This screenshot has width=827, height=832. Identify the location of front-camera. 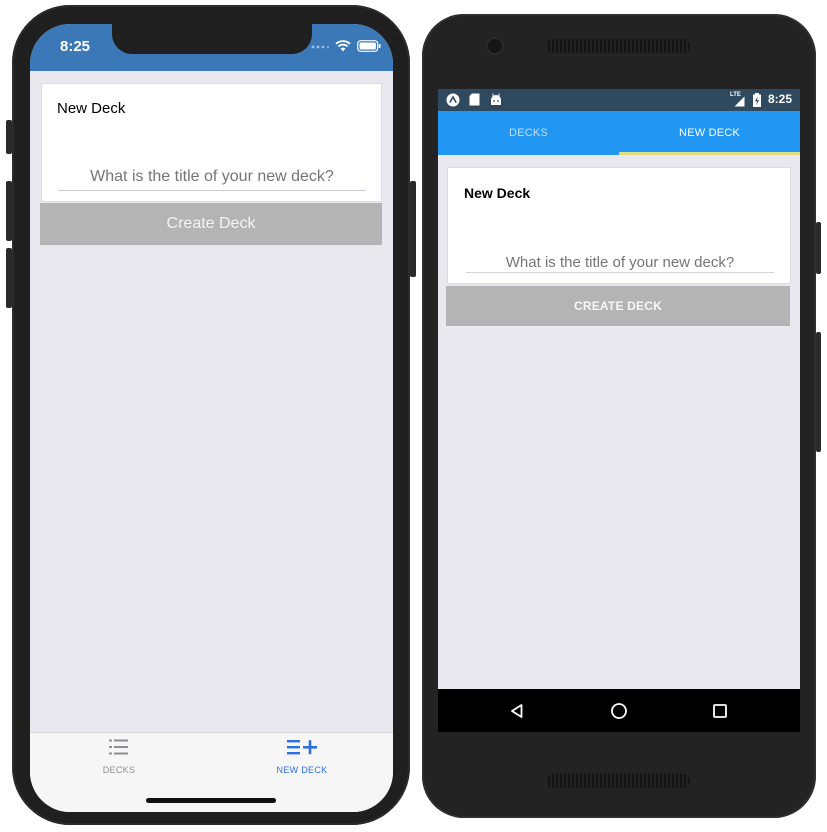
(495, 46).